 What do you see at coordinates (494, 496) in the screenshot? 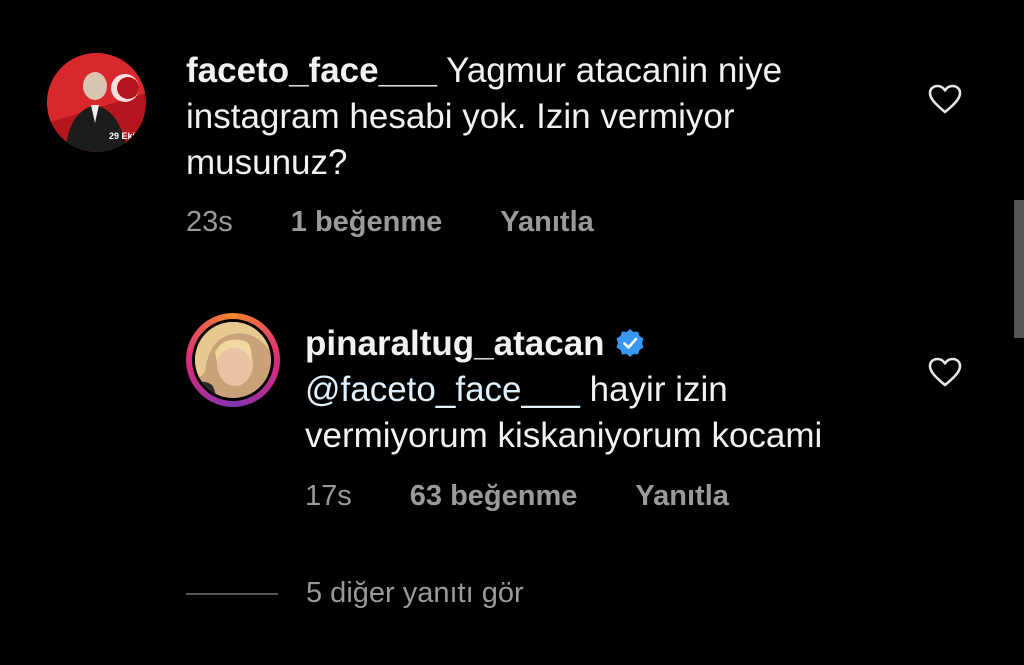
I see `comment-2-likes: 63 beğenme` at bounding box center [494, 496].